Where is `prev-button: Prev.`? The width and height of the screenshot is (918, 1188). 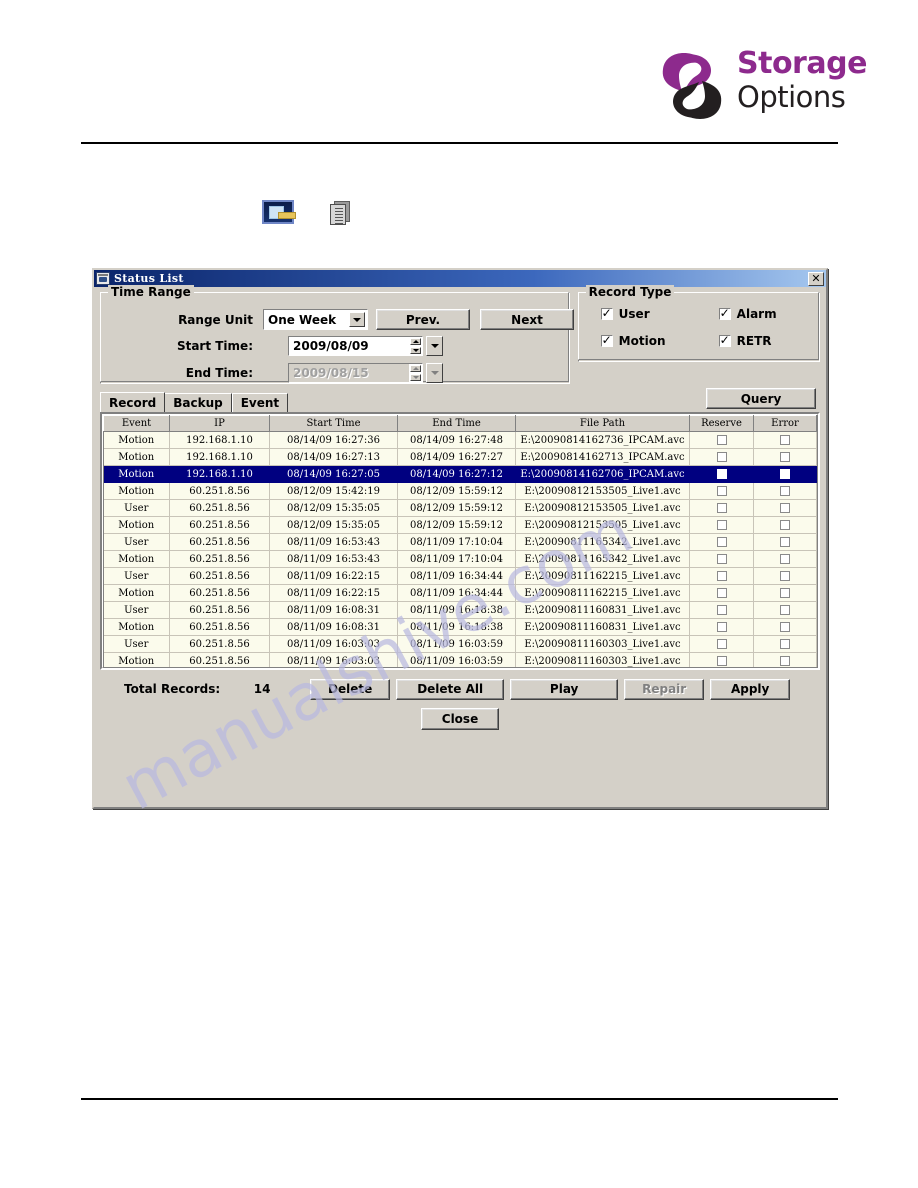 prev-button: Prev. is located at coordinates (423, 319).